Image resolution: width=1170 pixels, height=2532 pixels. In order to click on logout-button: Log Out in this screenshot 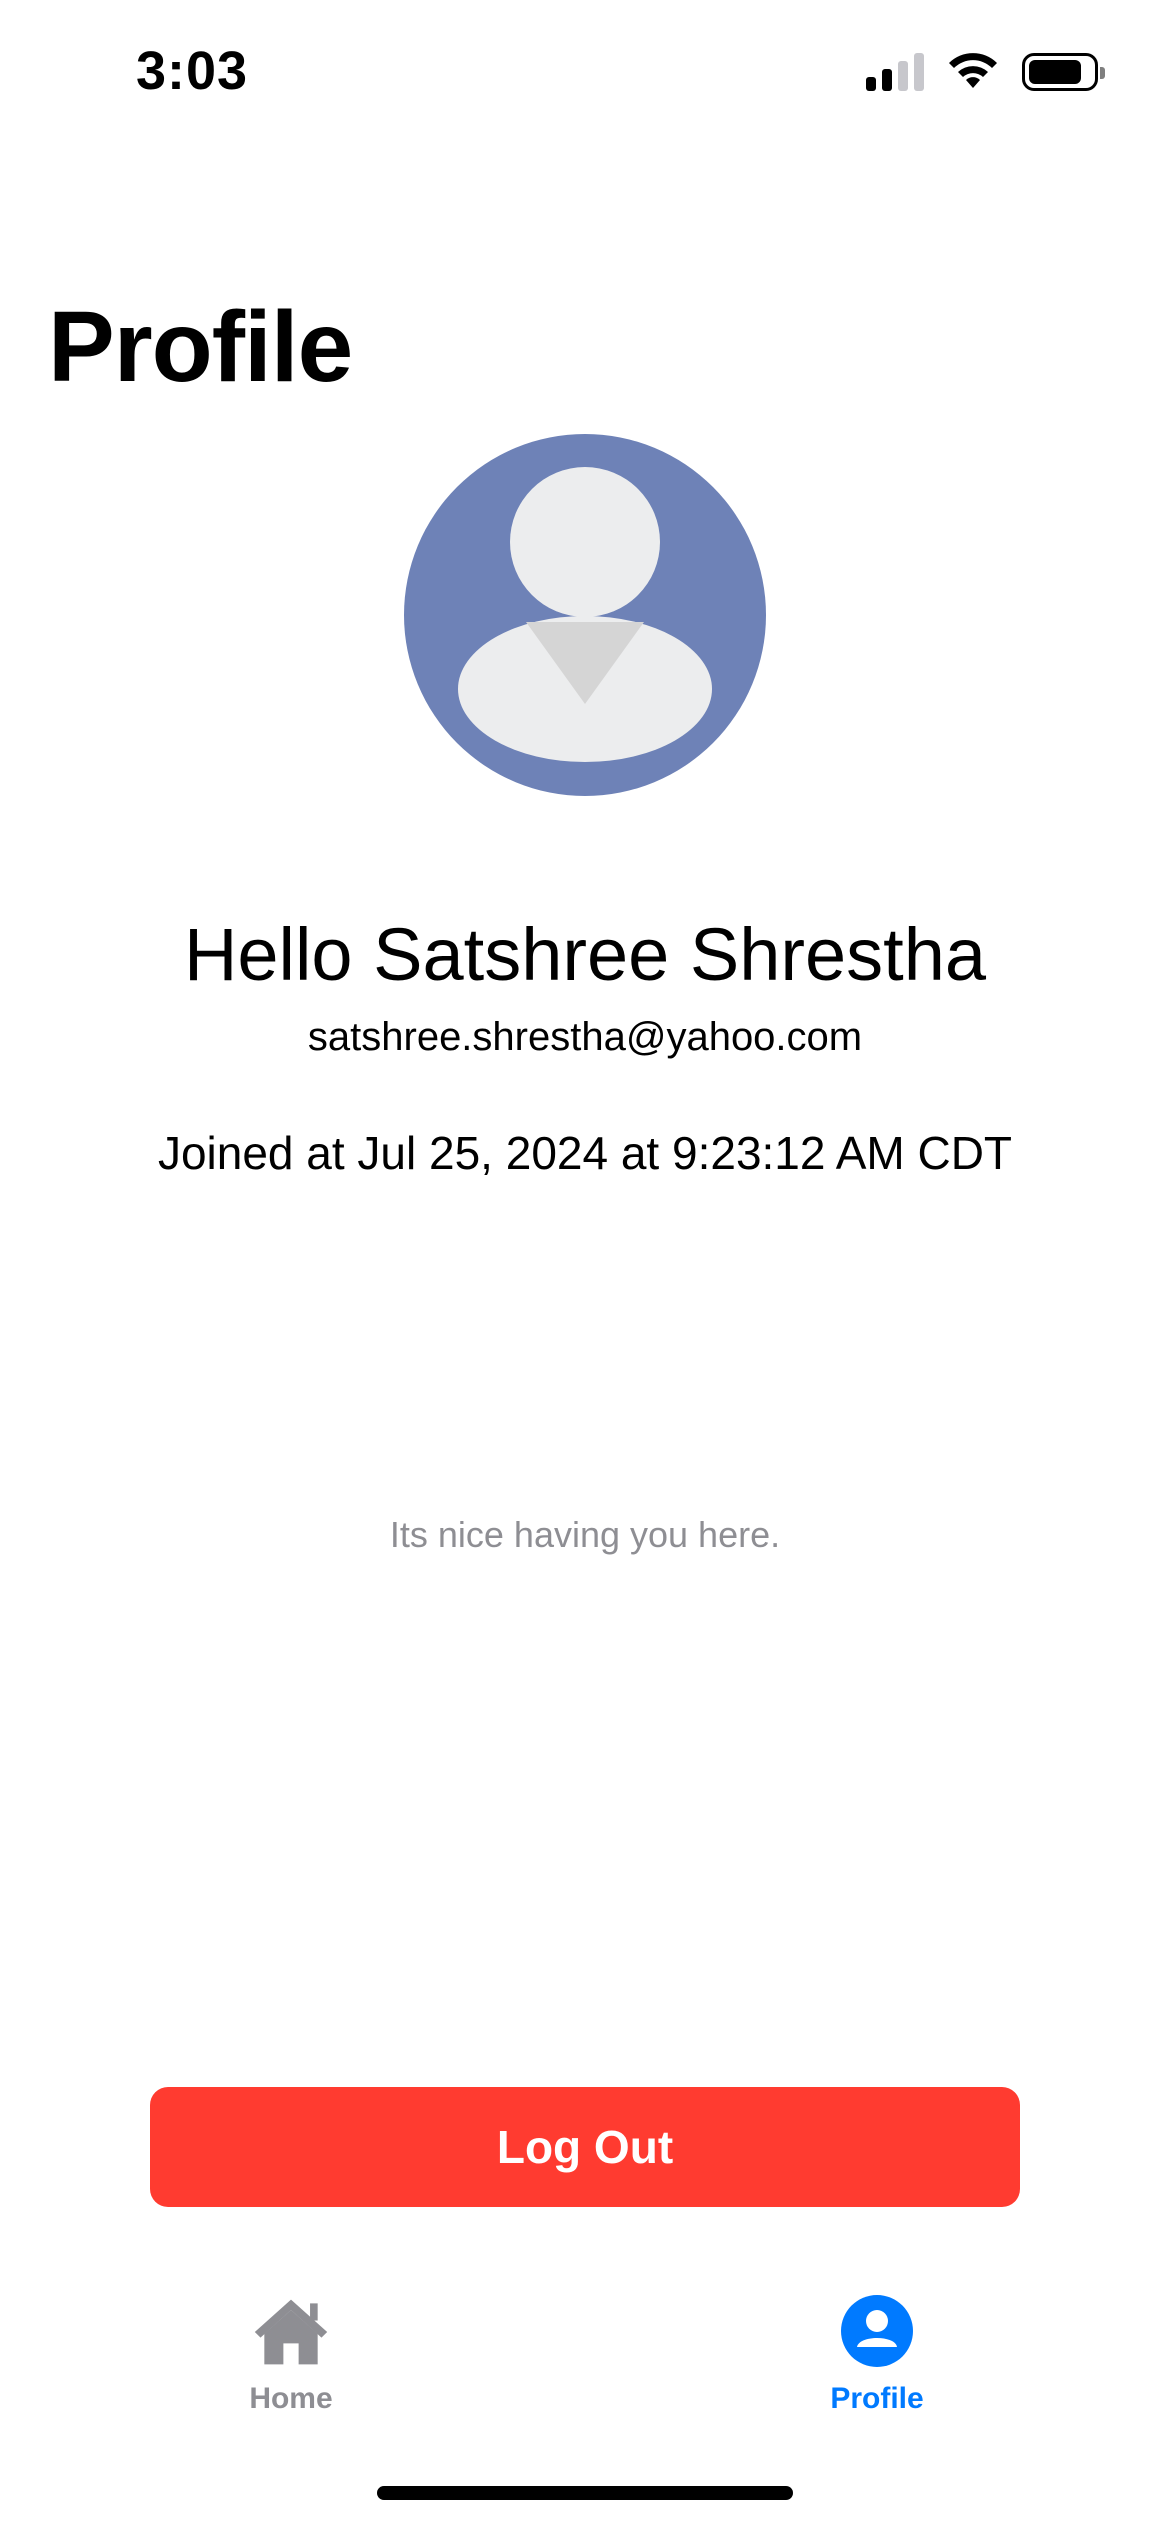, I will do `click(585, 2147)`.